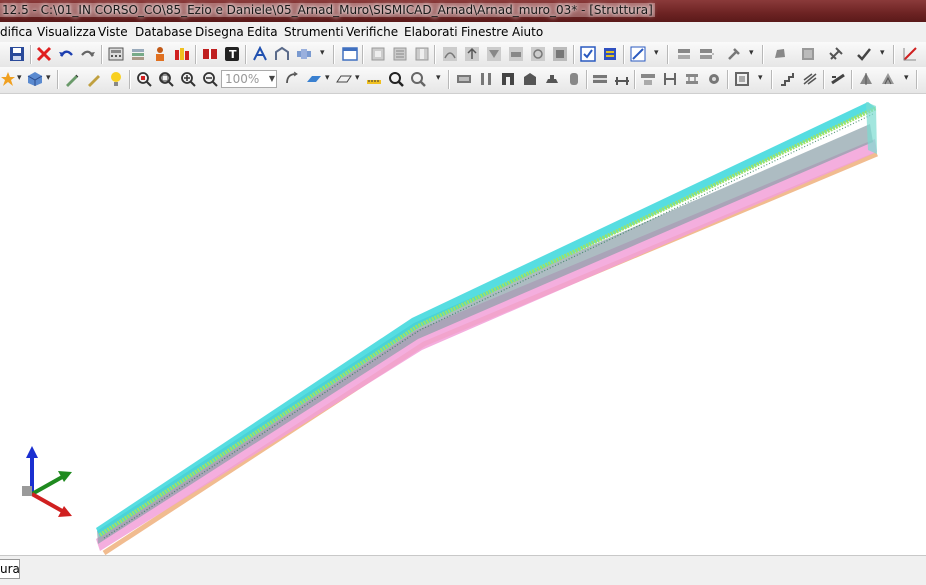 The width and height of the screenshot is (926, 585). Describe the element at coordinates (486, 79) in the screenshot. I see `section-2-icon` at that location.